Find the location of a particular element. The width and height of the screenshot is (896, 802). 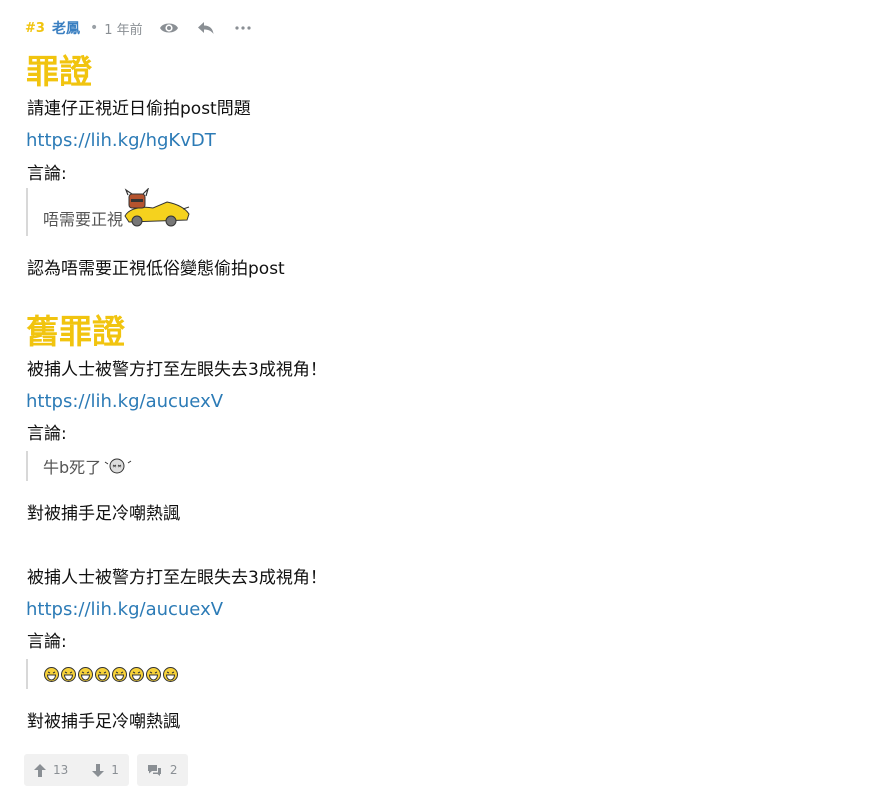

replies-count: 2 is located at coordinates (173, 770).